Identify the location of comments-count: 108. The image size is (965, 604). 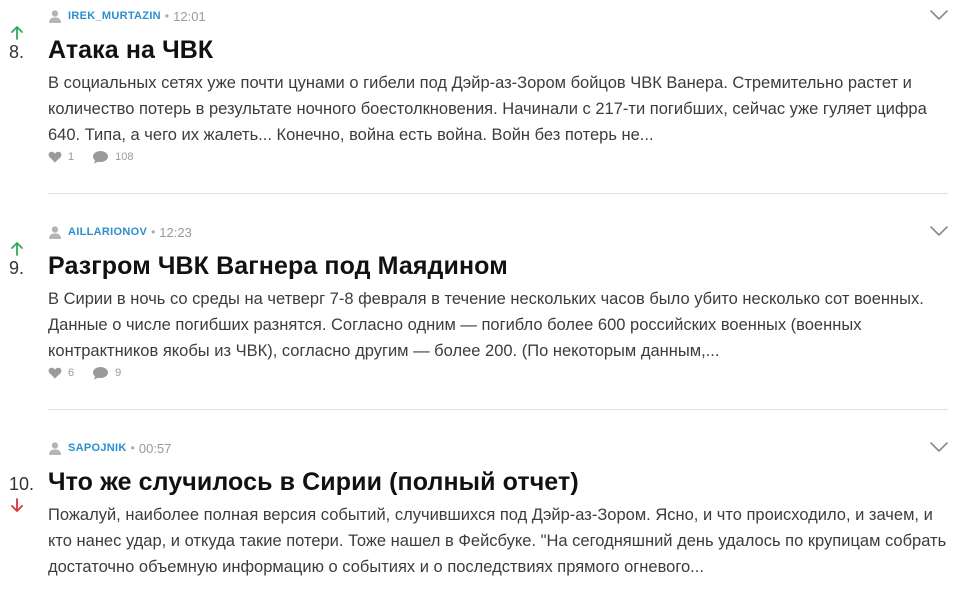
(124, 157).